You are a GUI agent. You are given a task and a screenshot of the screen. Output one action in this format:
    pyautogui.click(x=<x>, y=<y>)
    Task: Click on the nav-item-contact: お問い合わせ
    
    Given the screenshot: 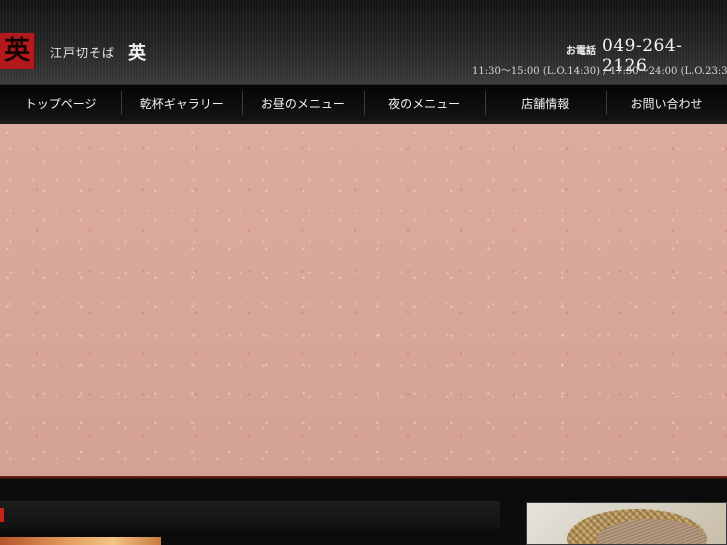 What is the action you would take?
    pyautogui.click(x=666, y=103)
    